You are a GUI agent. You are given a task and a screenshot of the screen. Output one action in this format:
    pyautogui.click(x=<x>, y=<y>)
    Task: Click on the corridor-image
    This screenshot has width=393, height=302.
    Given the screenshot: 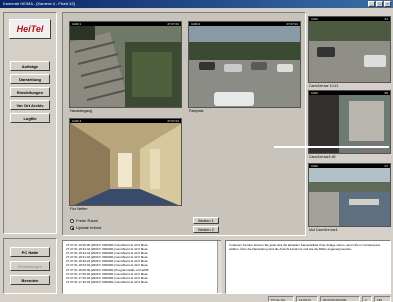 What is the action you would take?
    pyautogui.click(x=125, y=164)
    